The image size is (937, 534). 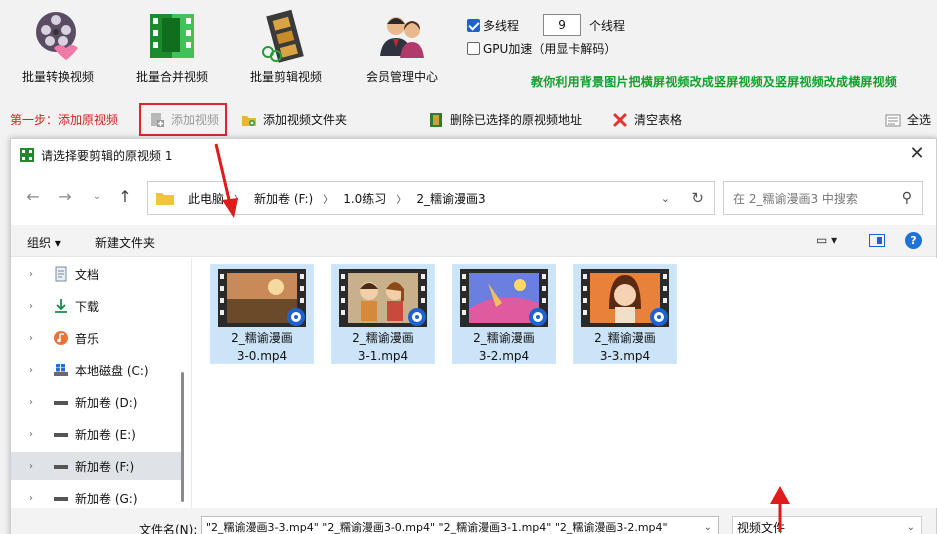 What do you see at coordinates (504, 347) in the screenshot?
I see `file-name: 2_糯谕漫画 3-2.mp4` at bounding box center [504, 347].